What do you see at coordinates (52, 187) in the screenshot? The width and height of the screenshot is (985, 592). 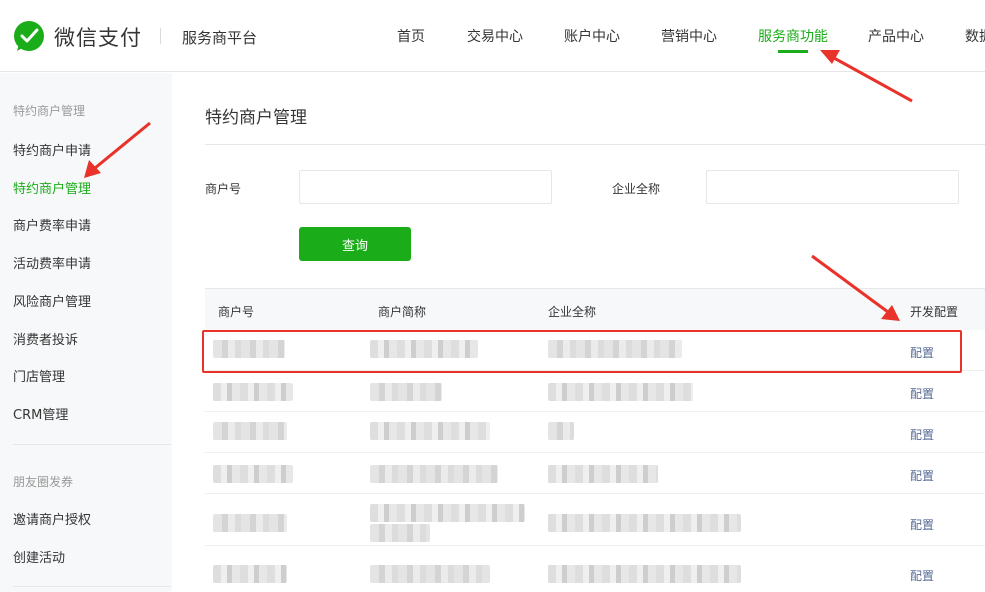 I see `sidebar-item-merchant-manage: 特约商户管理` at bounding box center [52, 187].